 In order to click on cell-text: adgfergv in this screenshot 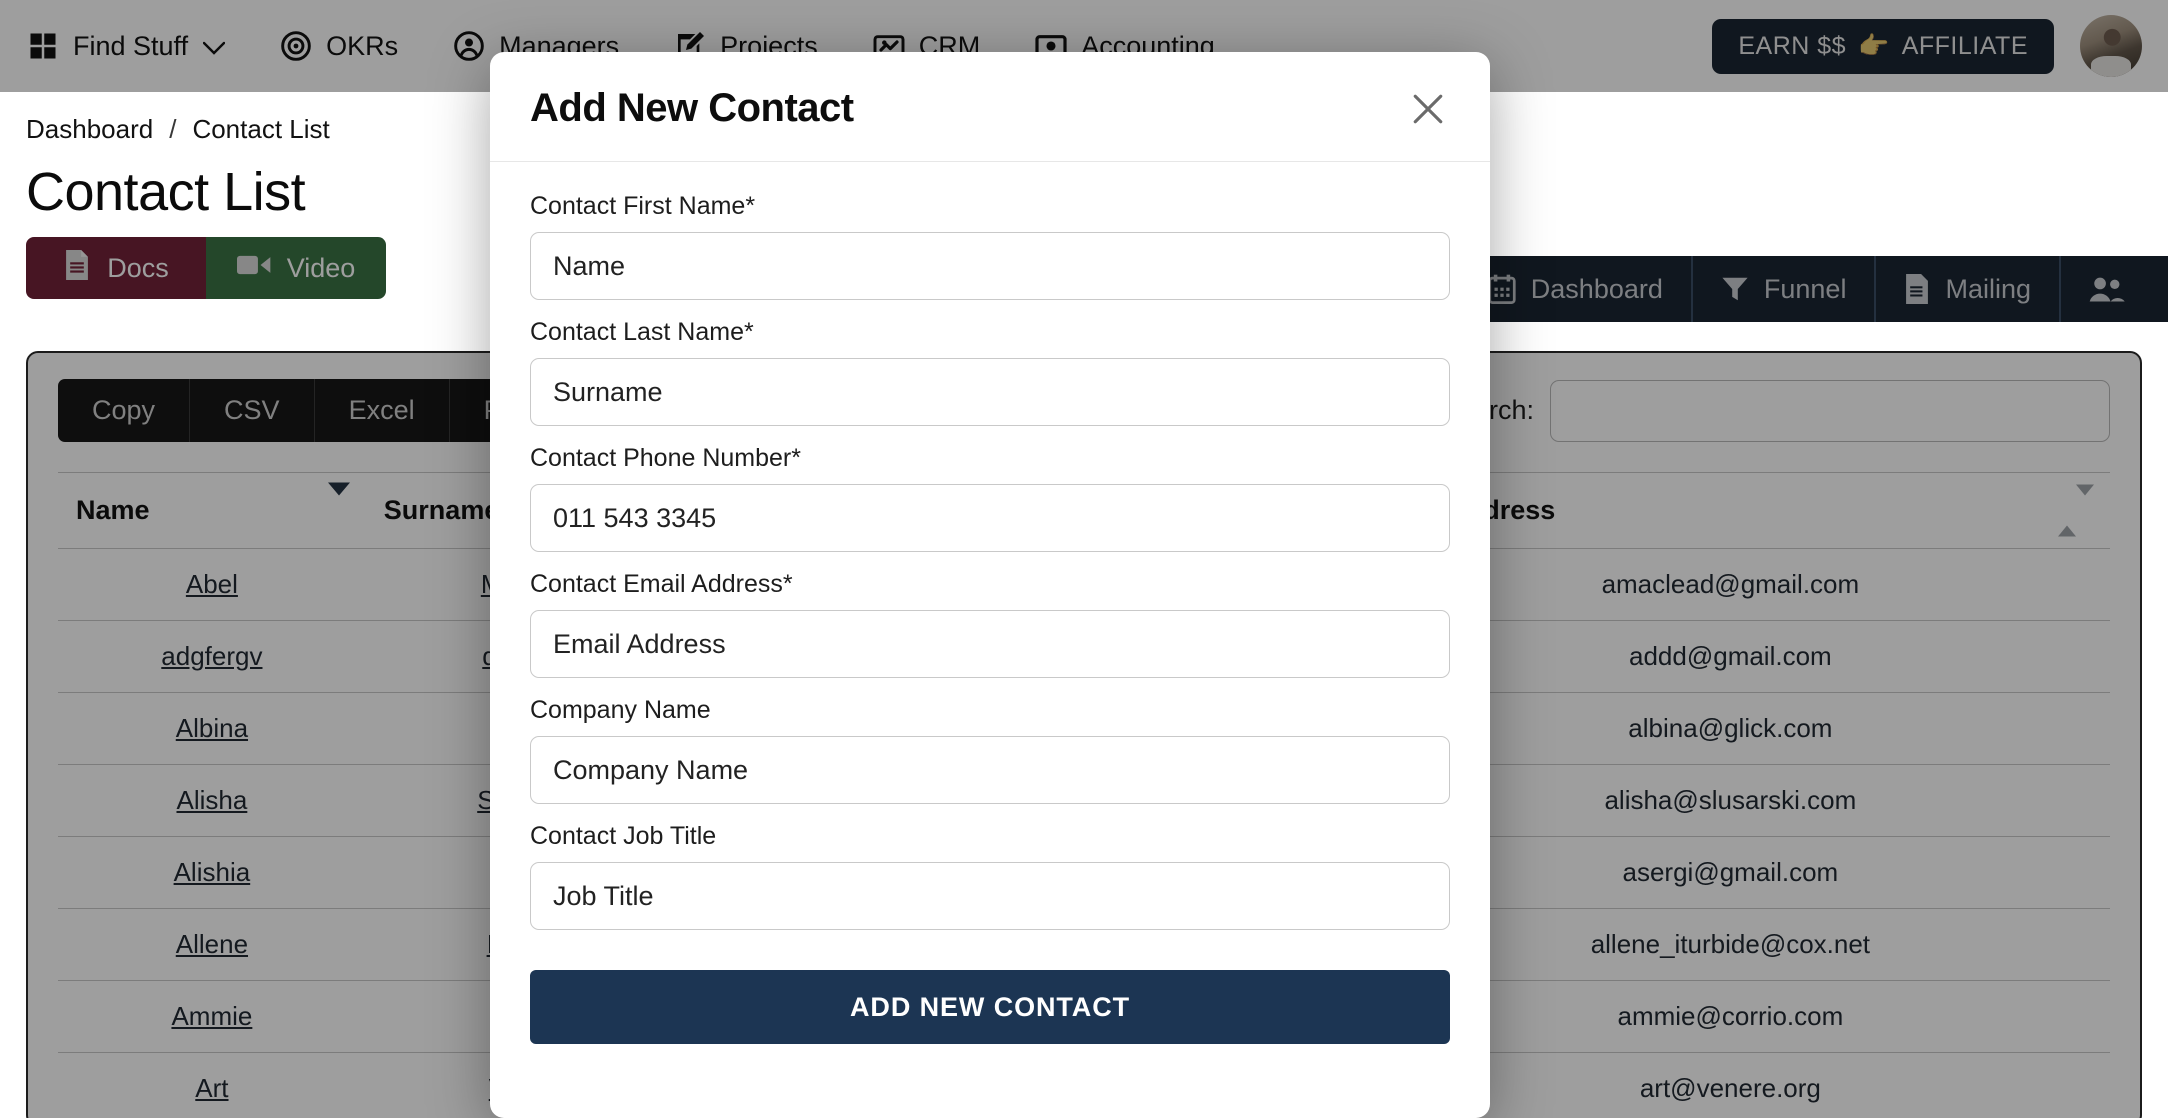, I will do `click(212, 656)`.